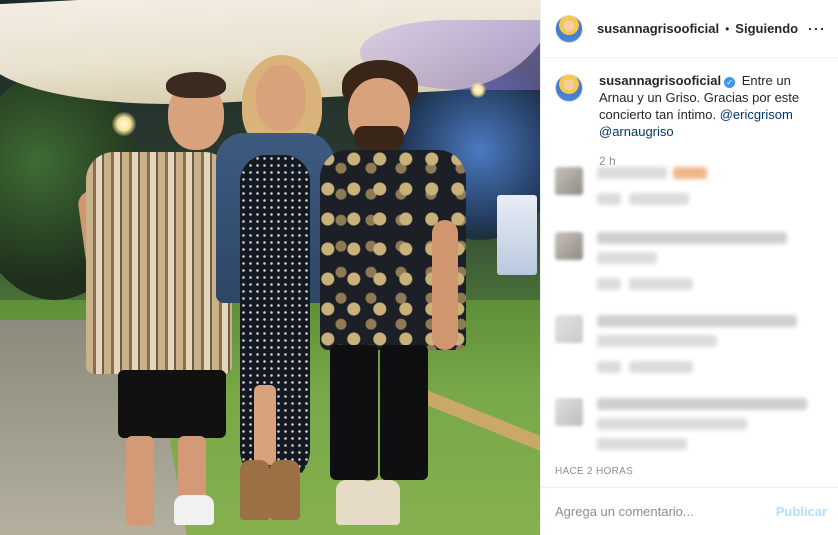 The width and height of the screenshot is (838, 535). Describe the element at coordinates (801, 511) in the screenshot. I see `publish-button: Publicar` at that location.